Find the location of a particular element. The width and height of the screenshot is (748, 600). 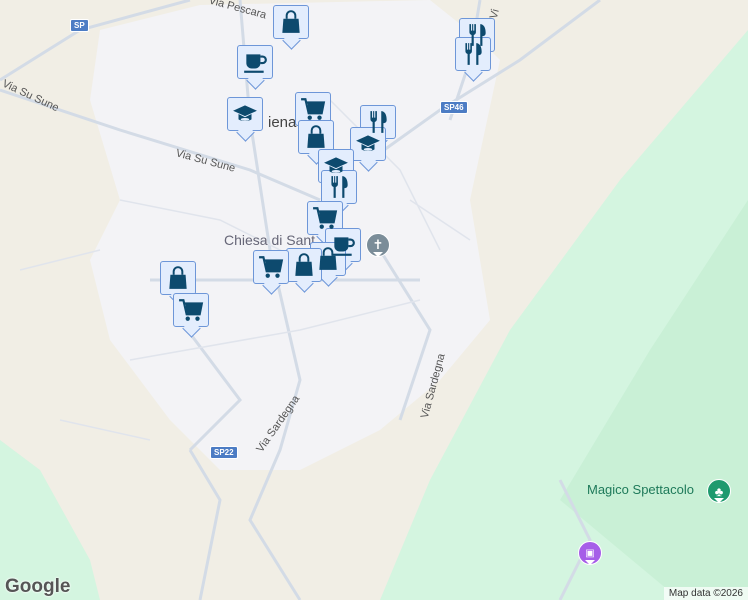

road-shield: SP22 is located at coordinates (224, 452).